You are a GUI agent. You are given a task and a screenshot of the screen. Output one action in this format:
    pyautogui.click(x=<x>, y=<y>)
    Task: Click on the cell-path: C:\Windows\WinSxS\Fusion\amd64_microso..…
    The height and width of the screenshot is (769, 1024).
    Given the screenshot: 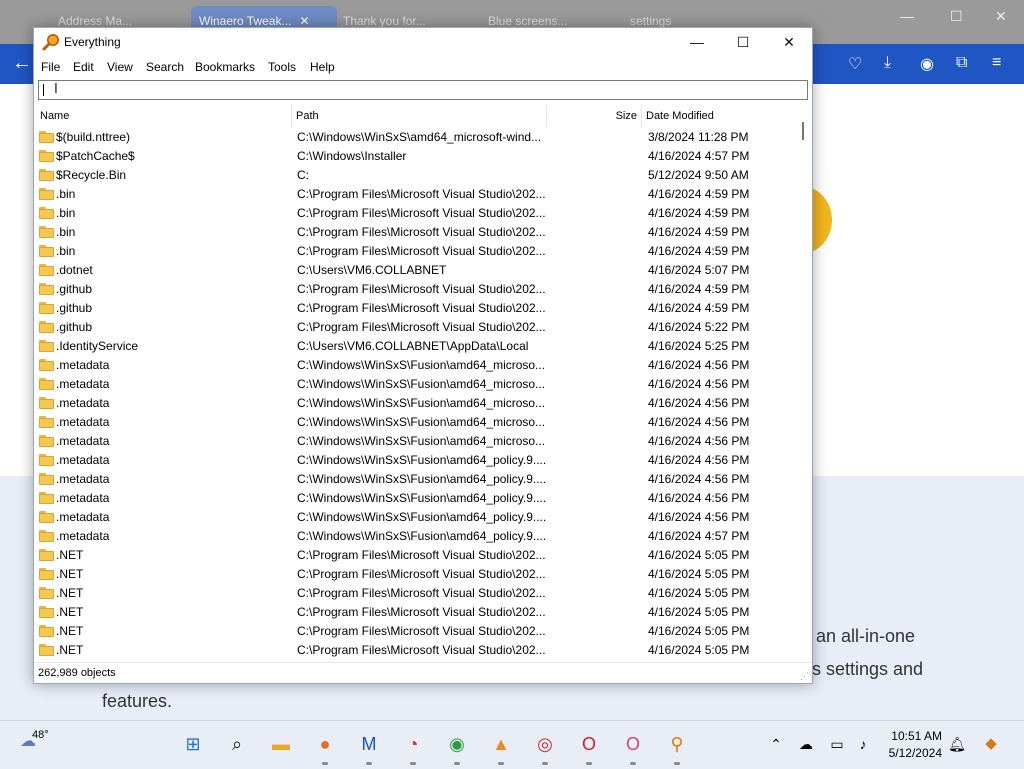 What is the action you would take?
    pyautogui.click(x=421, y=384)
    